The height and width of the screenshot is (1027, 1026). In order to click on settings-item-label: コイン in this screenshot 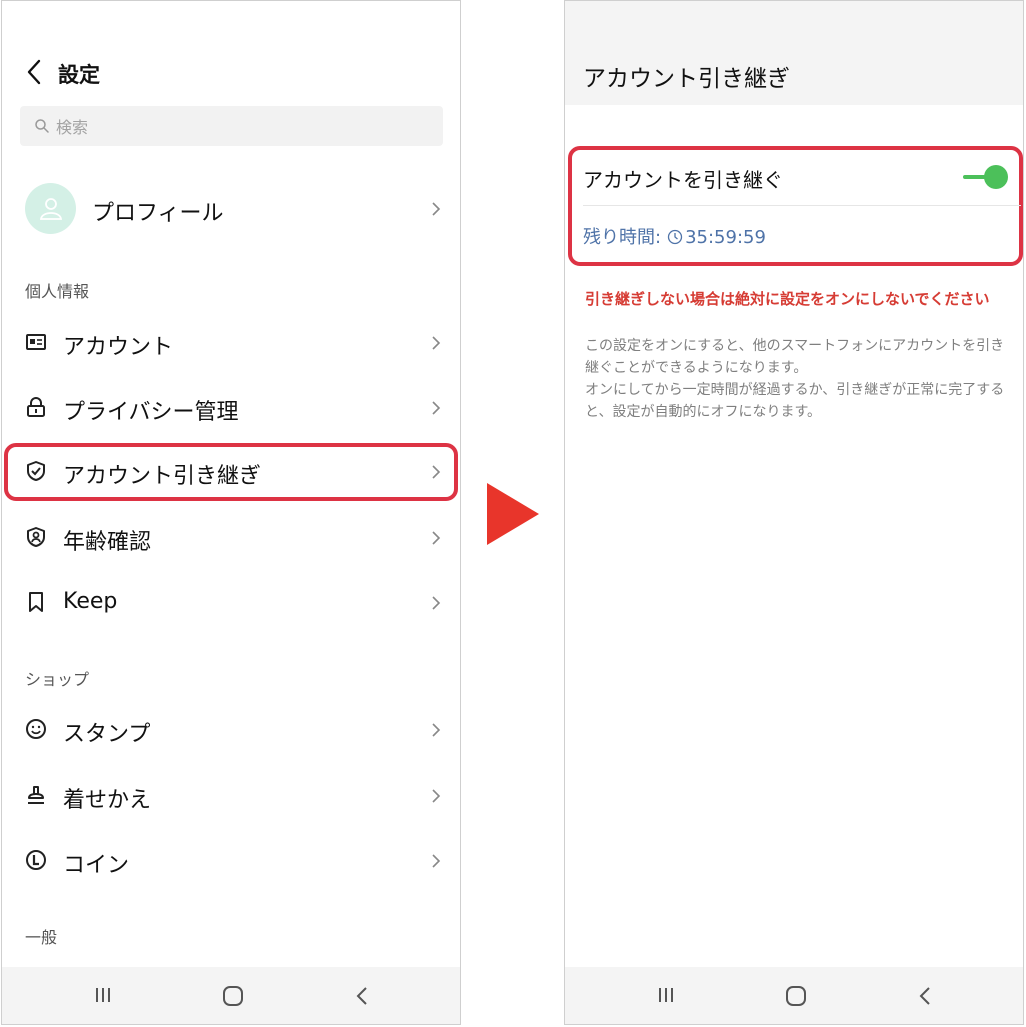, I will do `click(96, 865)`.